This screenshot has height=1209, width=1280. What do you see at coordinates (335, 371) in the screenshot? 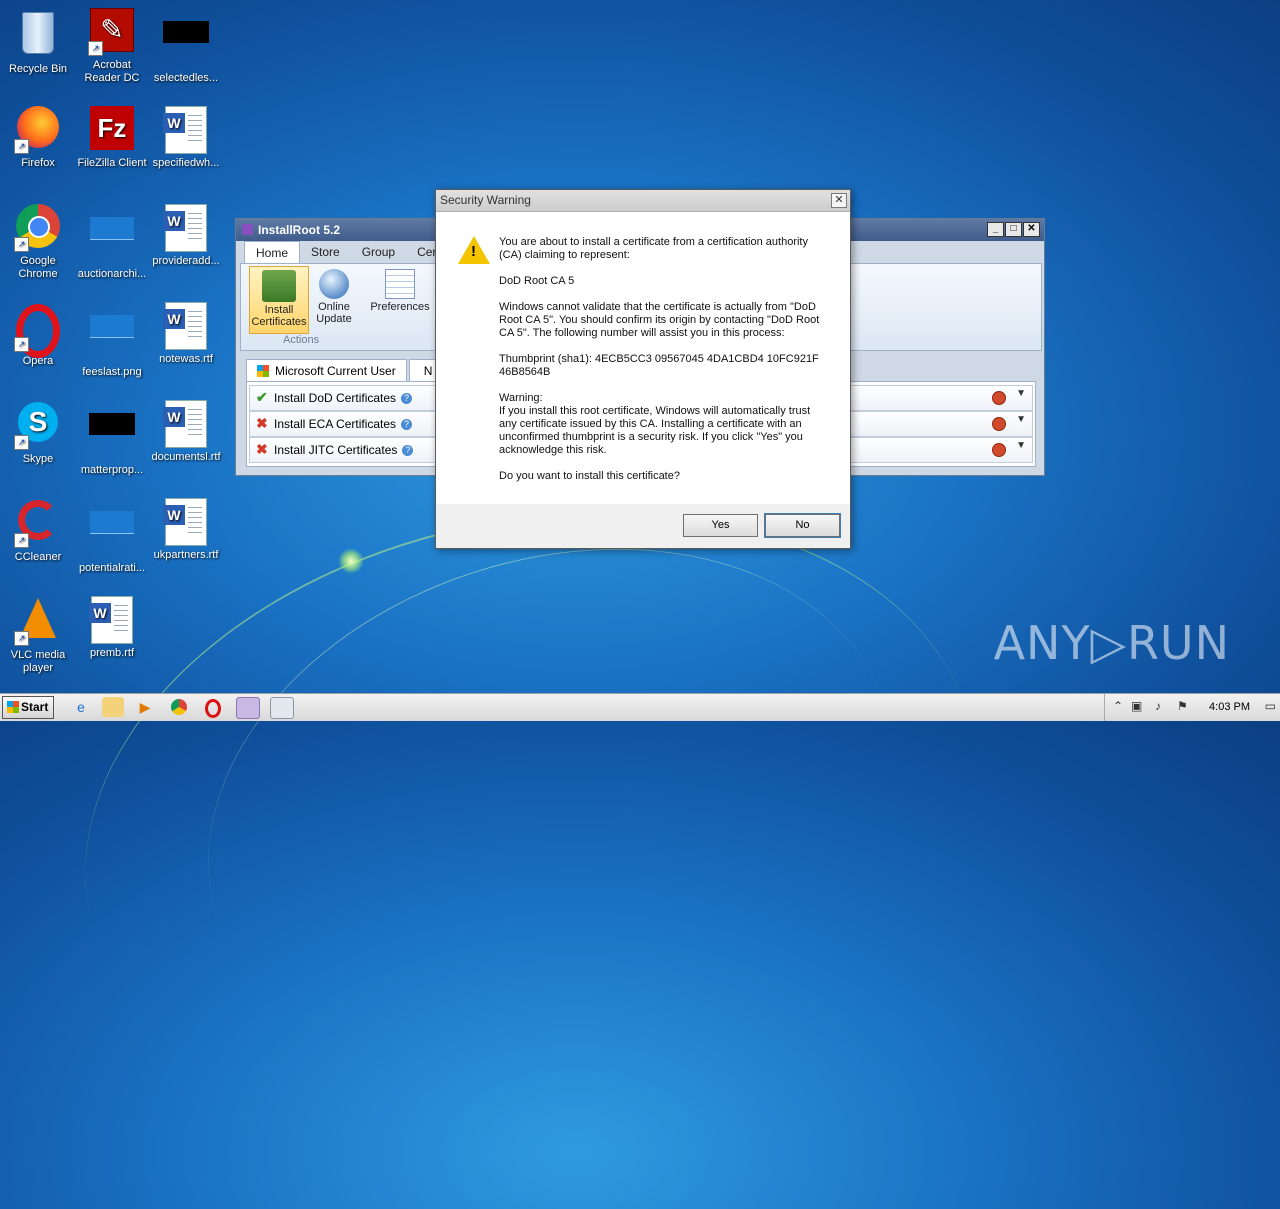
I see `tab-label: Microsoft Current User` at bounding box center [335, 371].